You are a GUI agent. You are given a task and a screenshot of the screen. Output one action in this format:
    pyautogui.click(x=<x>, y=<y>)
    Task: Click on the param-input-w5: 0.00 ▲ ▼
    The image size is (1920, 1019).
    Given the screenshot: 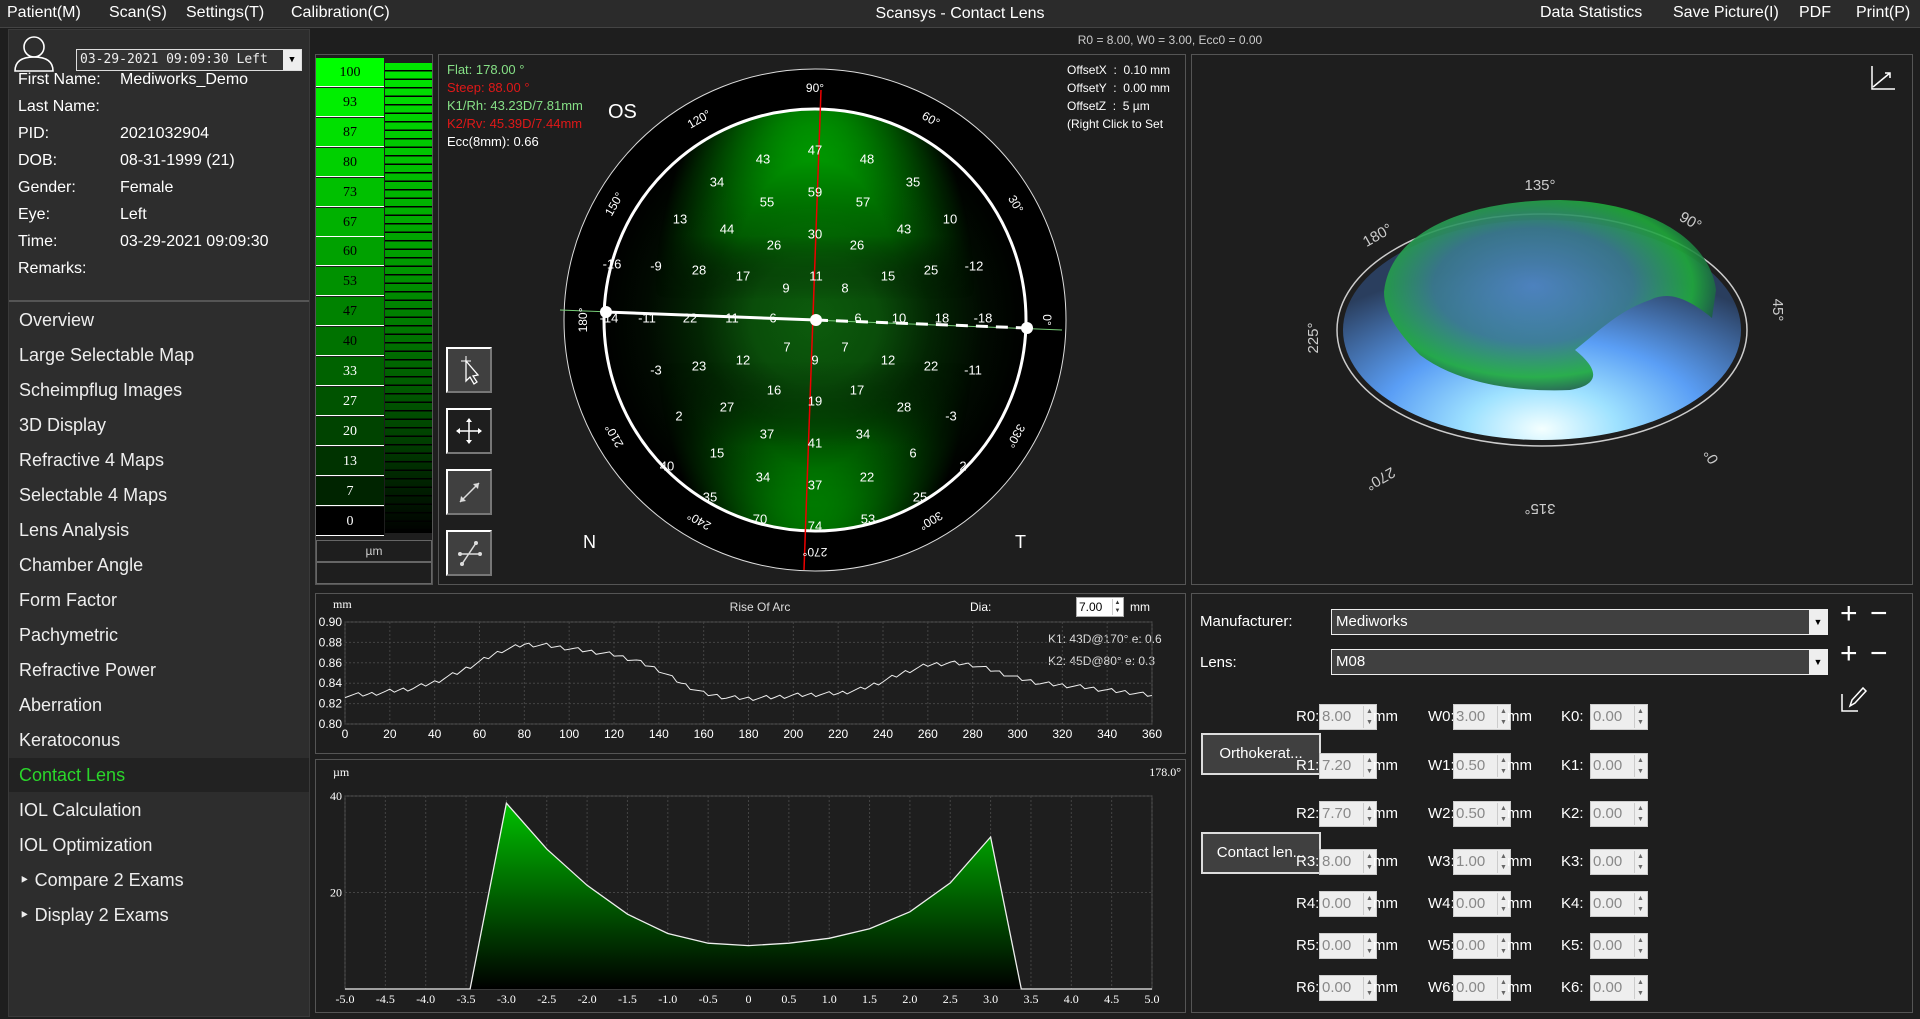 What is the action you would take?
    pyautogui.click(x=1482, y=946)
    